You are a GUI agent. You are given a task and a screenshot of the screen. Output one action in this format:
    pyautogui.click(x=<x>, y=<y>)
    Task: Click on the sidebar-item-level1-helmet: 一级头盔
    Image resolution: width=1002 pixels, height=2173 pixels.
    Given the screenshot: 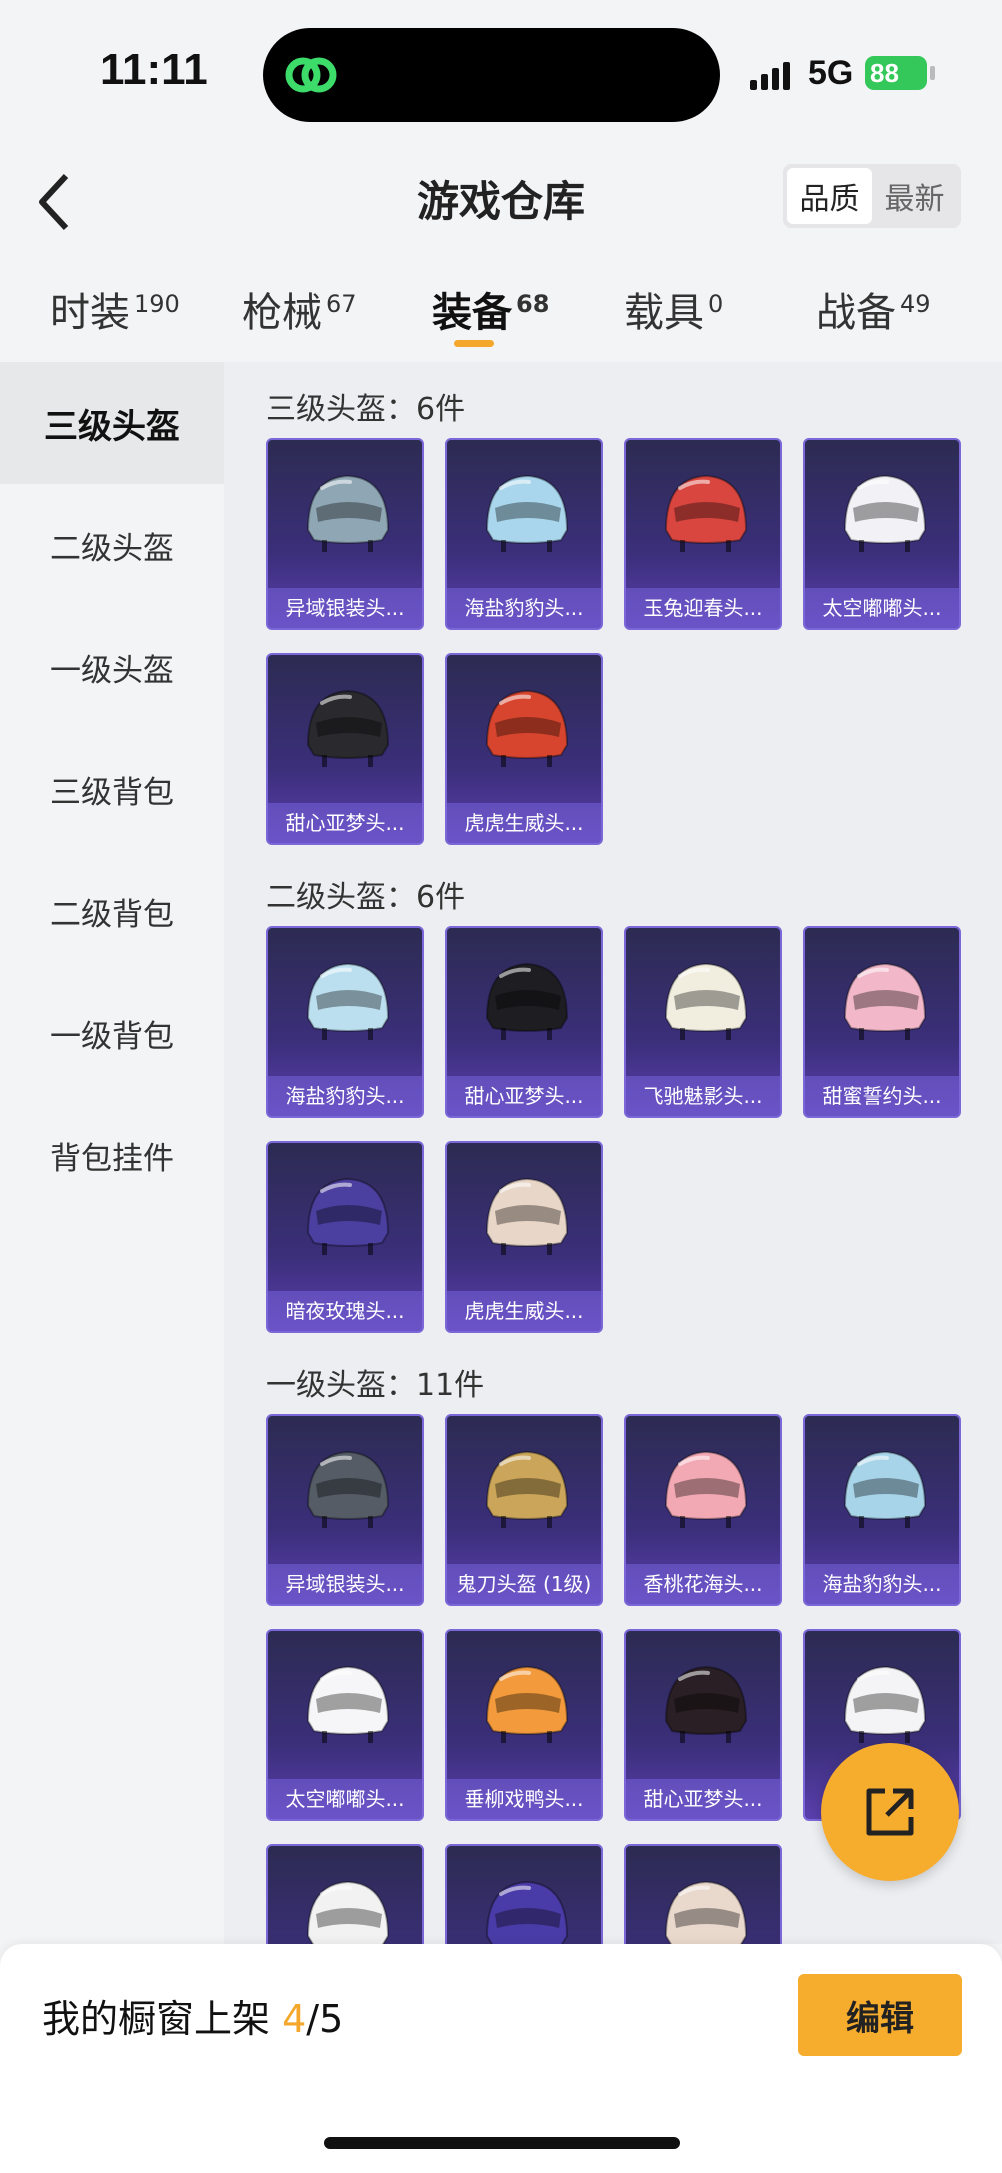 What is the action you would take?
    pyautogui.click(x=112, y=667)
    